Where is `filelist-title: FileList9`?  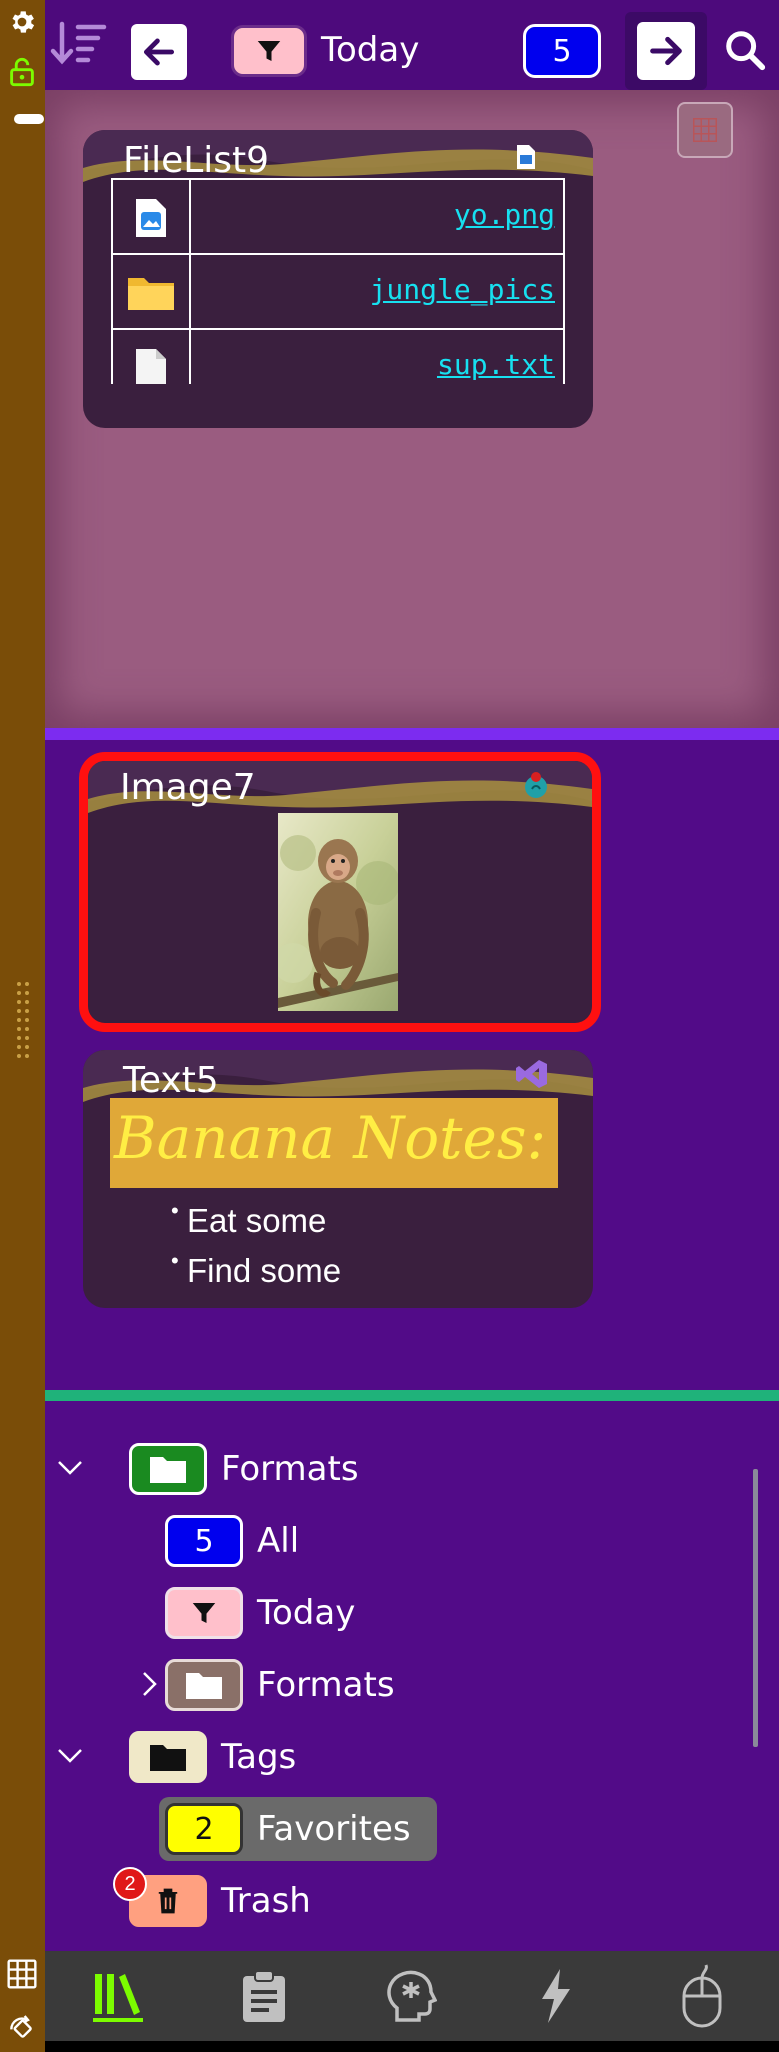
filelist-title: FileList9 is located at coordinates (196, 160).